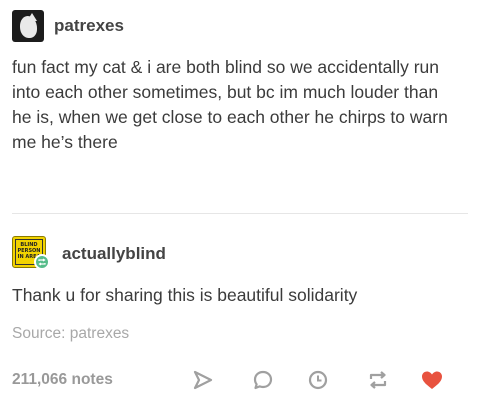 The width and height of the screenshot is (478, 409). I want to click on post-header: BLIND PERSON IN AREA actuallyblind, so click(89, 254).